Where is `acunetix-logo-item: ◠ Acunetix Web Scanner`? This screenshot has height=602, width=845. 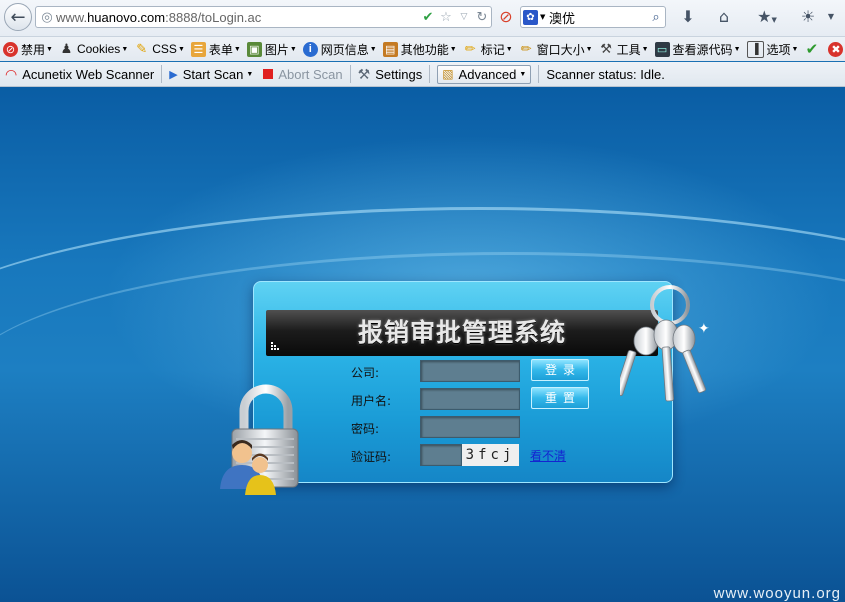
acunetix-logo-item: ◠ Acunetix Web Scanner is located at coordinates (79, 74).